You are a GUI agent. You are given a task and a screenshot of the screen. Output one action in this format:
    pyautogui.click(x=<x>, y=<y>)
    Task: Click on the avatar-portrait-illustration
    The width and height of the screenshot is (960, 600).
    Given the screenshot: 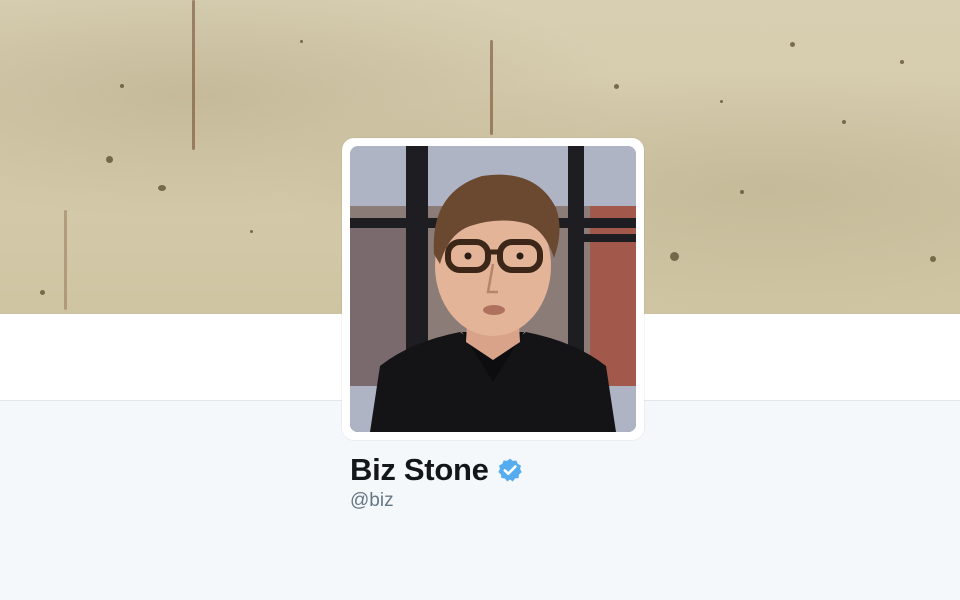 What is the action you would take?
    pyautogui.click(x=493, y=289)
    